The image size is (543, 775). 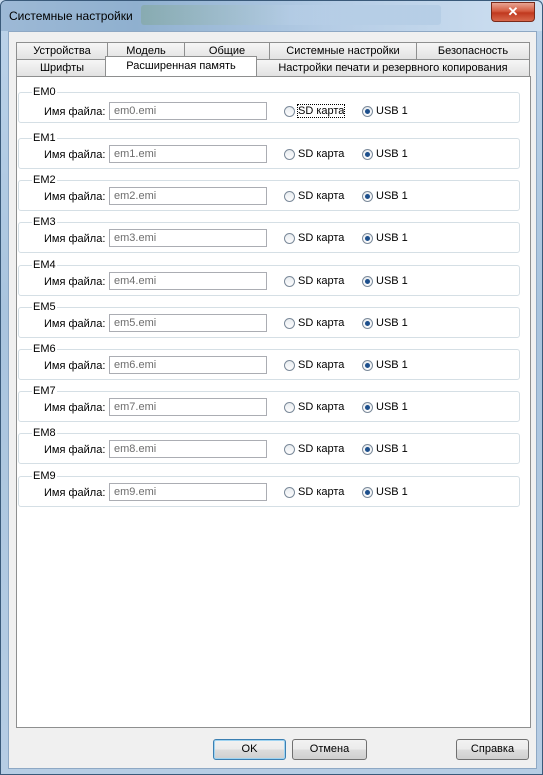 I want to click on title-bar: Системные настройки ✕, so click(x=271, y=16).